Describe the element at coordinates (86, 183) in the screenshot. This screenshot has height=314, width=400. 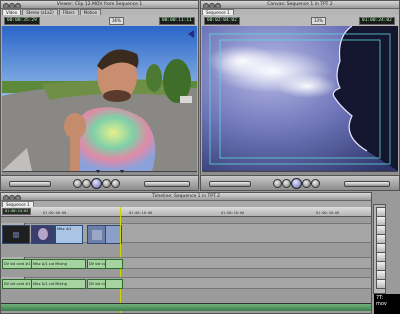
I see `viewer-play-in-out-button` at that location.